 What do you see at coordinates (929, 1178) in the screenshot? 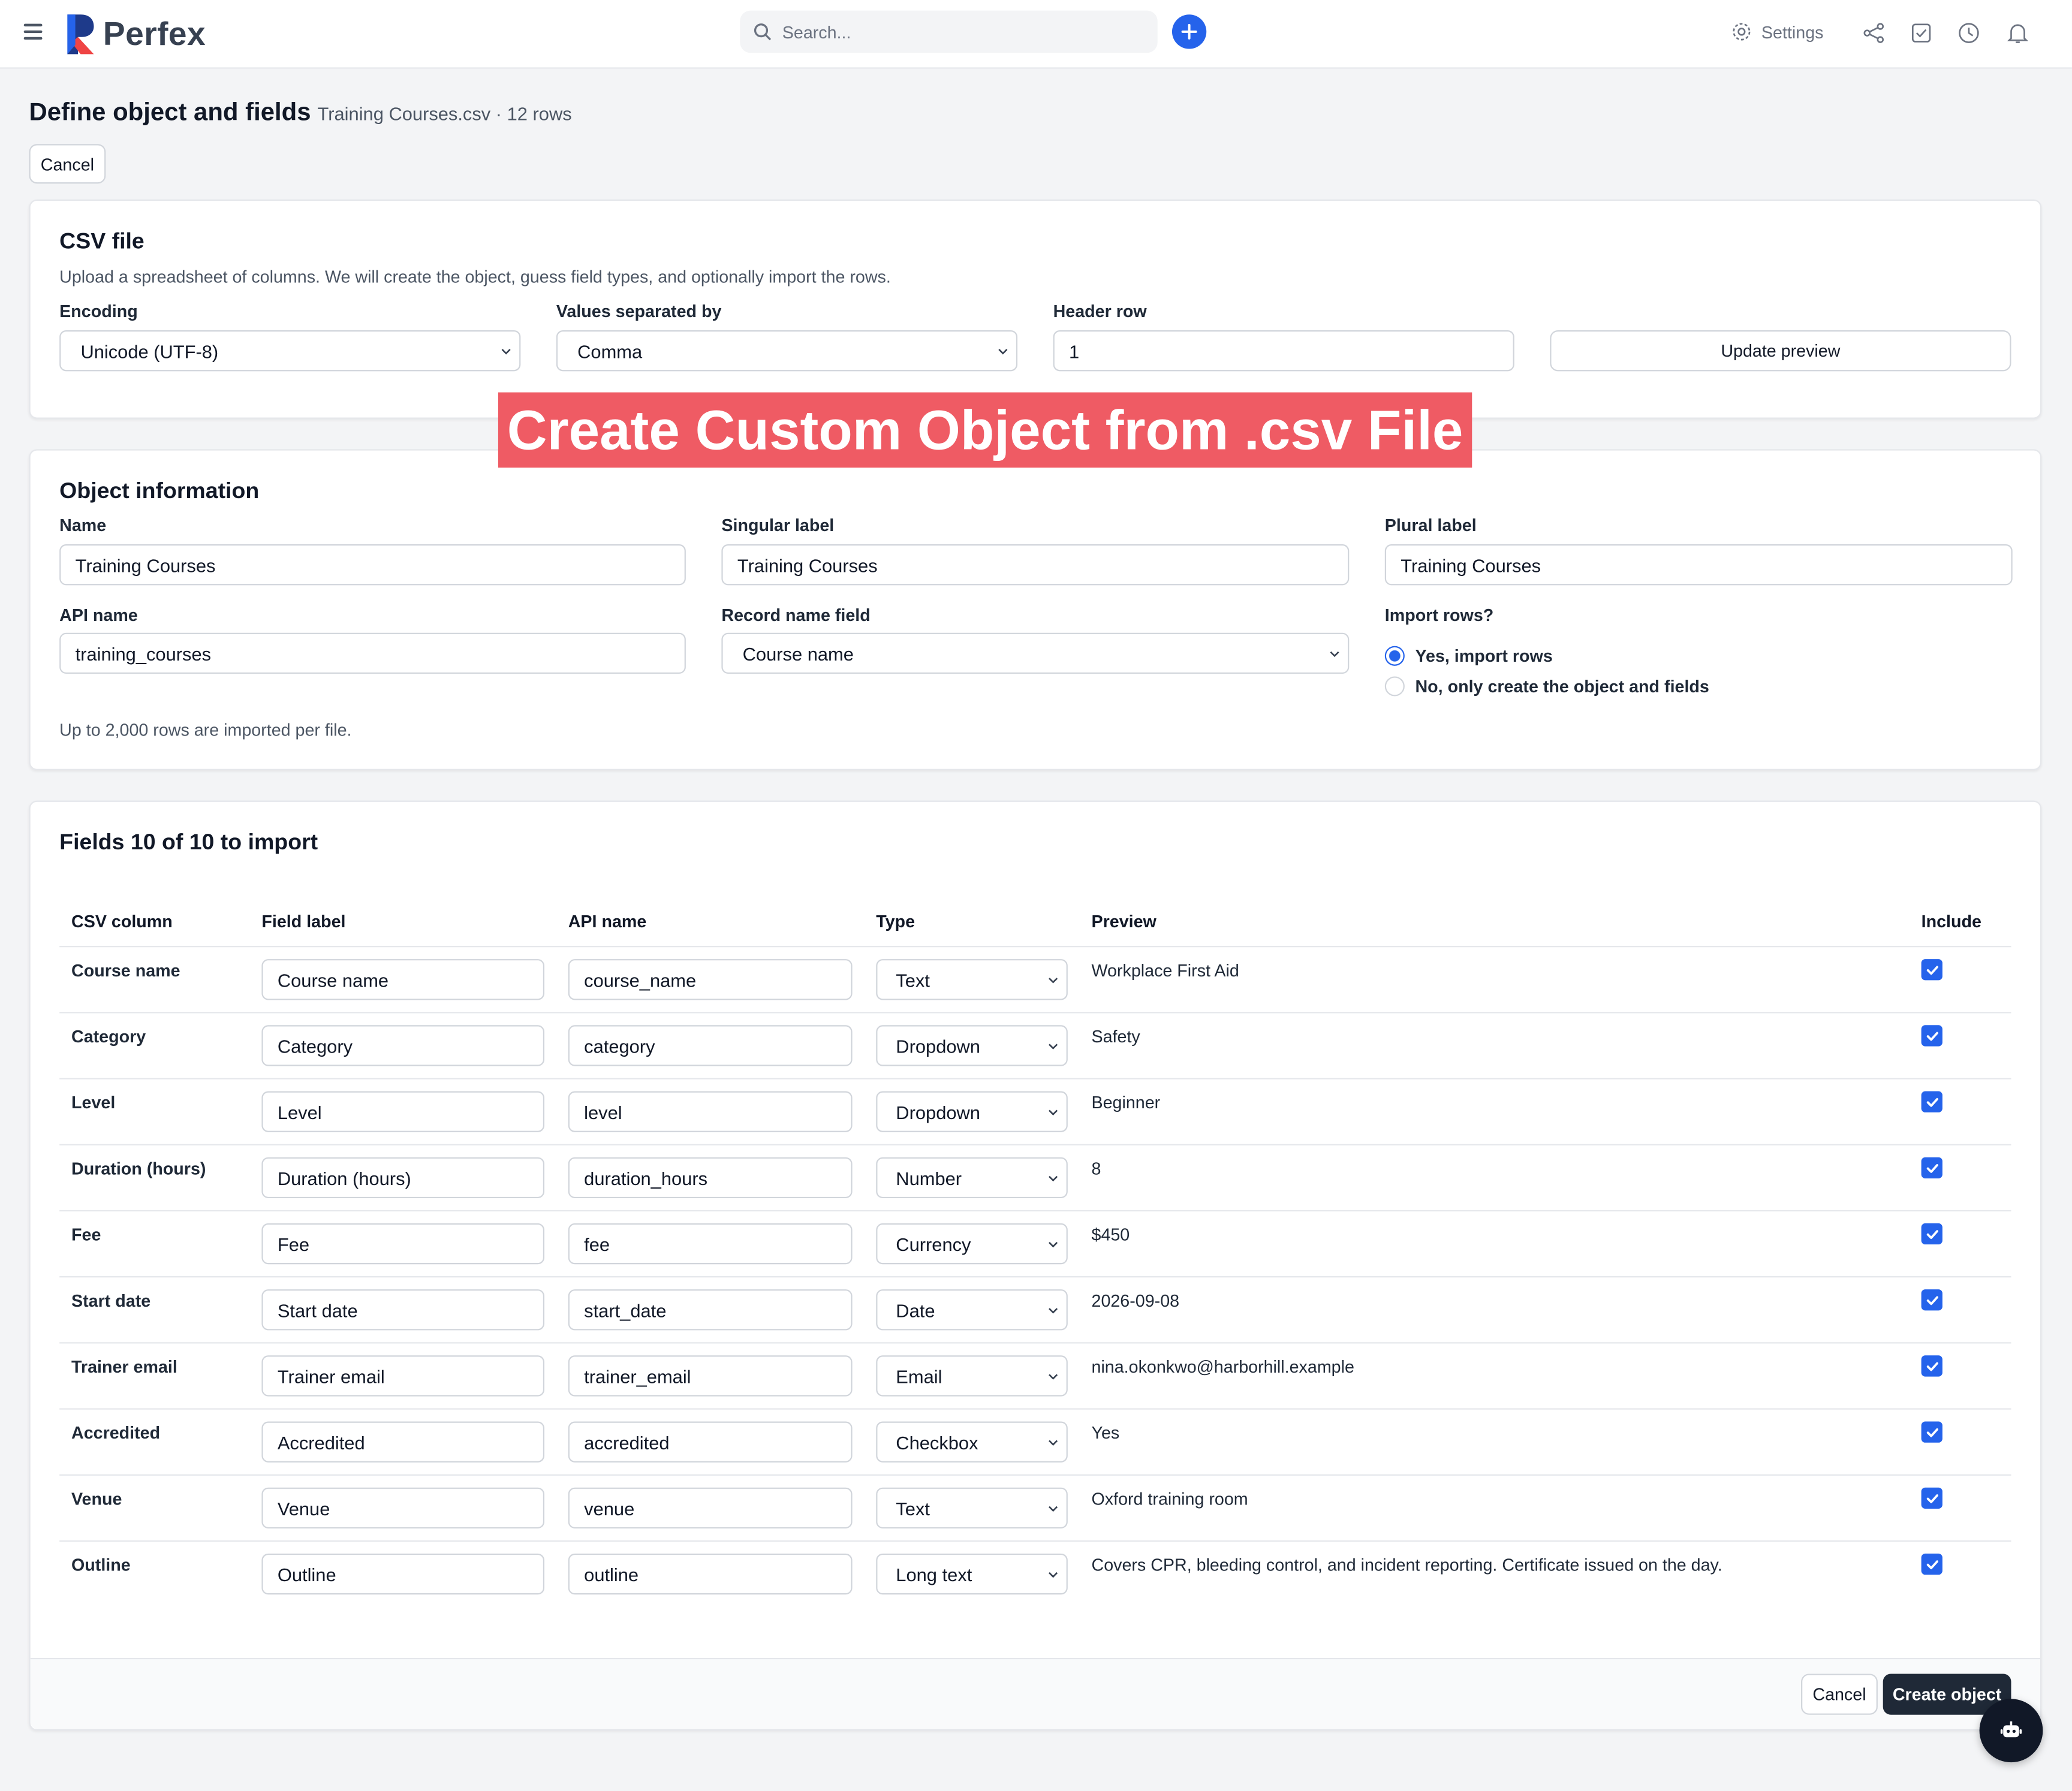
I see `type-value: Number` at bounding box center [929, 1178].